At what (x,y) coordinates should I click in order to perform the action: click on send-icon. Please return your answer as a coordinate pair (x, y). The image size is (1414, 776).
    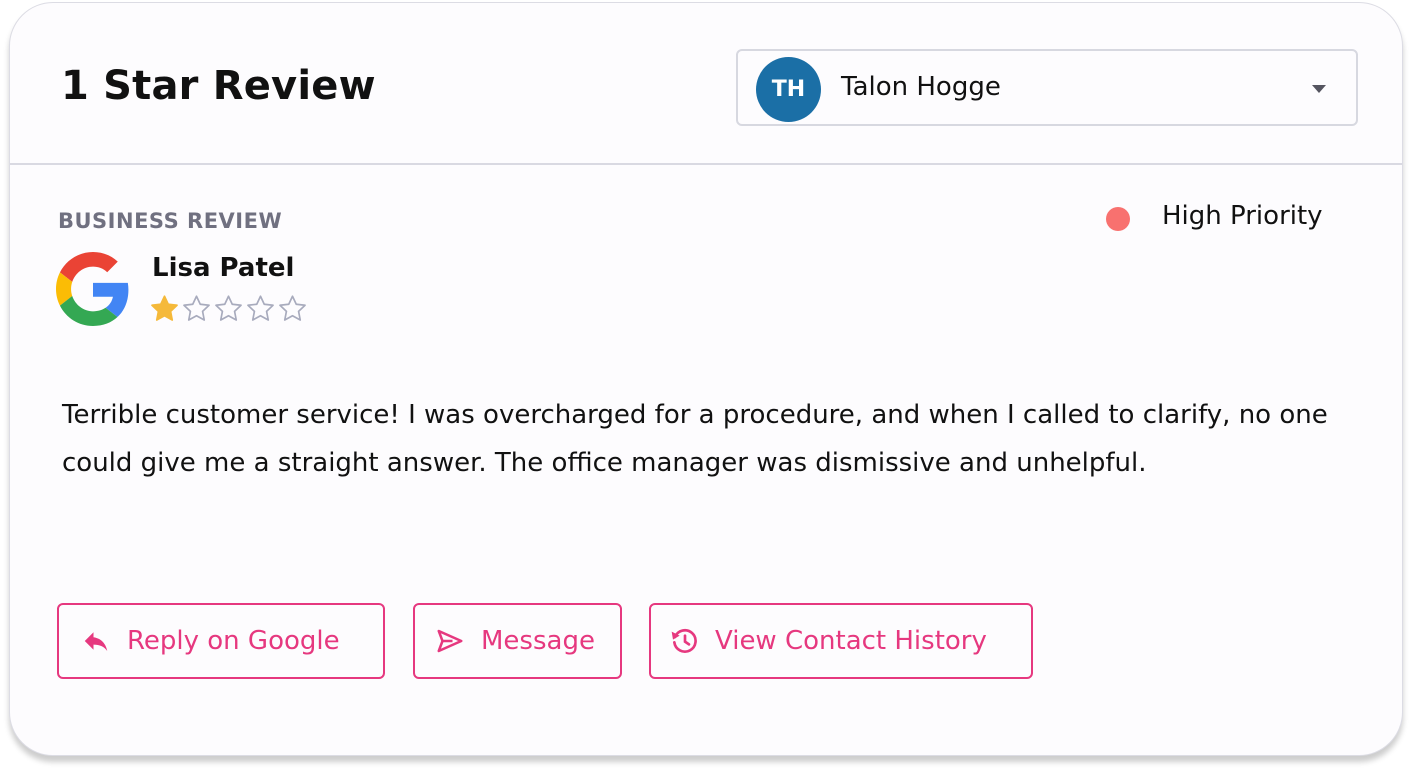
    Looking at the image, I should click on (450, 641).